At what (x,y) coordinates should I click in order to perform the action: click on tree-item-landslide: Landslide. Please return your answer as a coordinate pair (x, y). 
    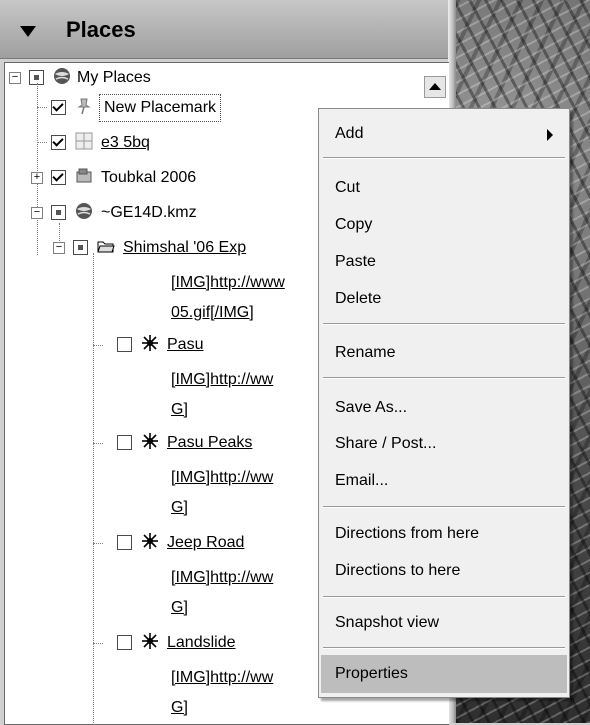
    Looking at the image, I should click on (201, 643).